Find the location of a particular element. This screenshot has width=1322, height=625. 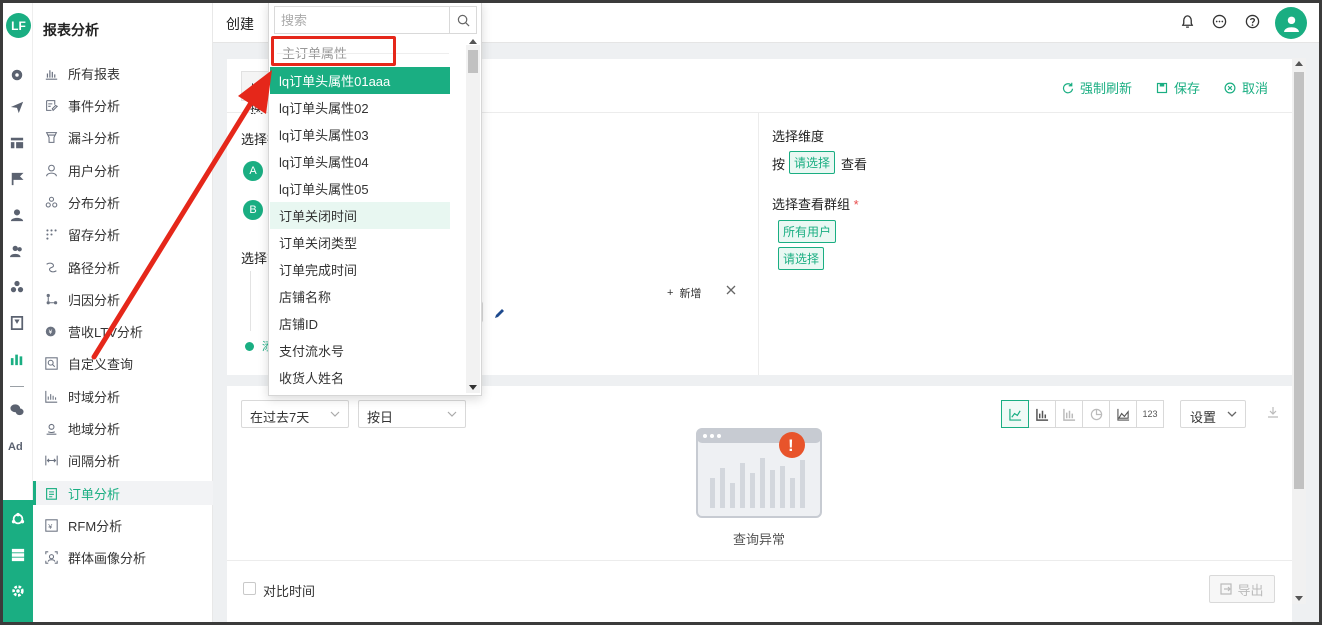

dropdown-option: 店铺ID is located at coordinates (360, 323).